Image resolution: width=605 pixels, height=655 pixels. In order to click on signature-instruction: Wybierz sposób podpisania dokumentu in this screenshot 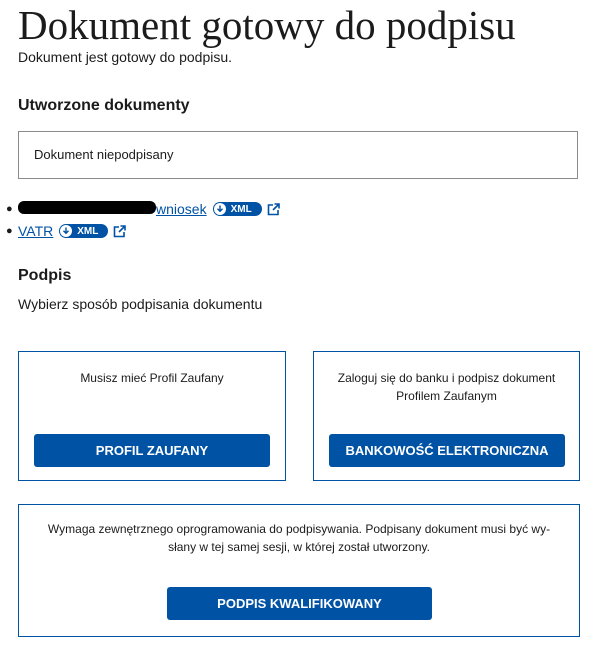, I will do `click(140, 304)`.